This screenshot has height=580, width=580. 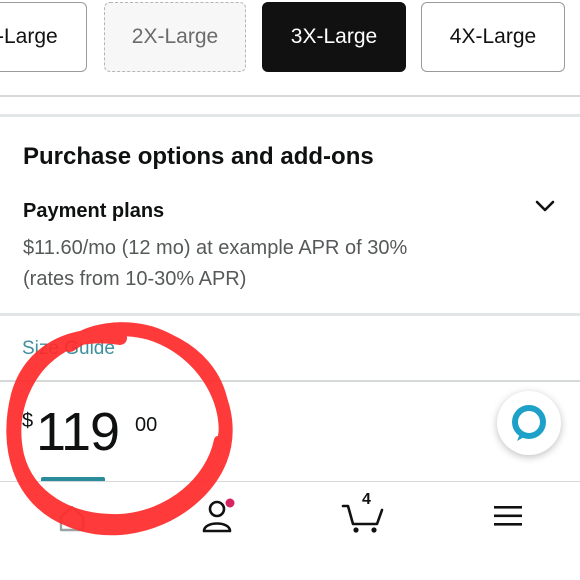 What do you see at coordinates (198, 156) in the screenshot?
I see `purchase-options-title: Purchase options and add-ons` at bounding box center [198, 156].